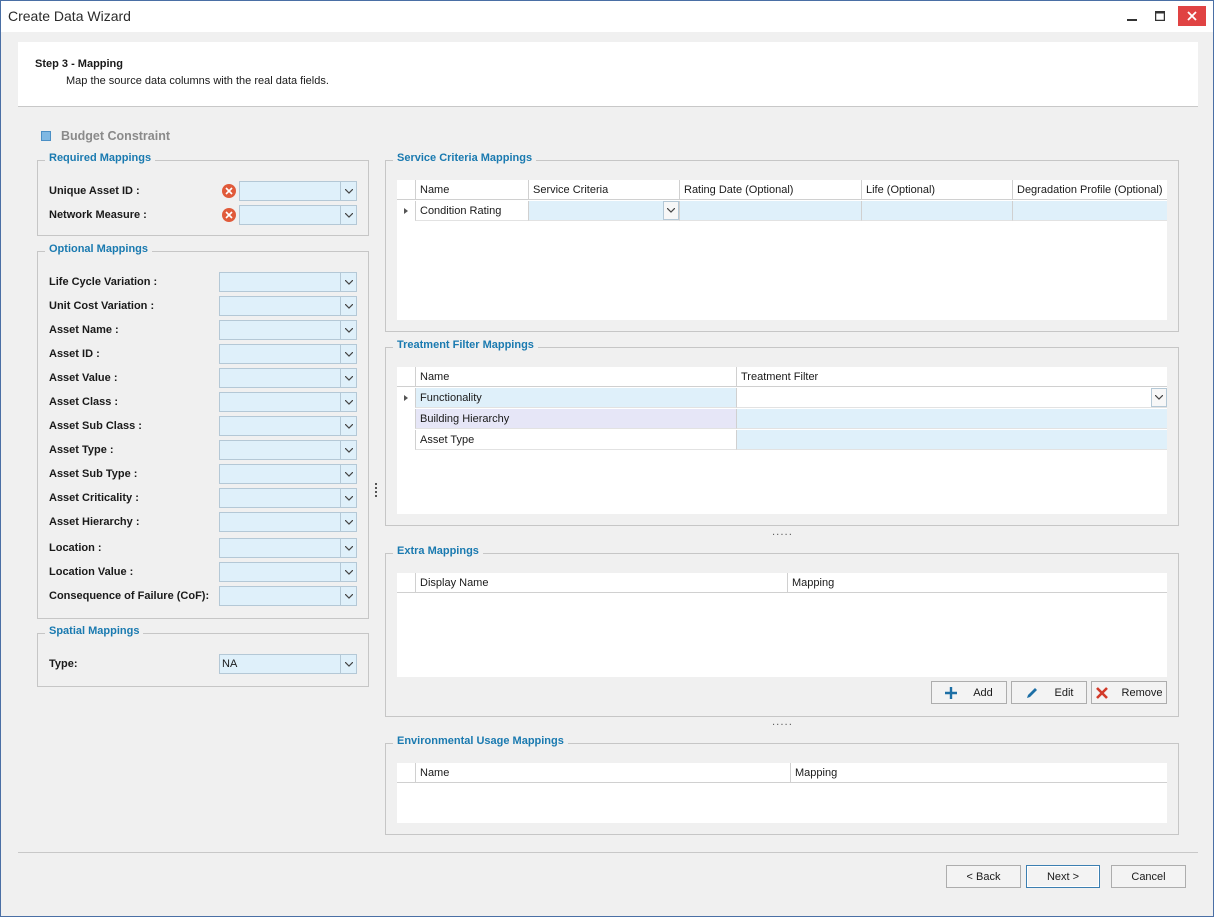  What do you see at coordinates (575, 440) in the screenshot?
I see `table-cell: Asset Type` at bounding box center [575, 440].